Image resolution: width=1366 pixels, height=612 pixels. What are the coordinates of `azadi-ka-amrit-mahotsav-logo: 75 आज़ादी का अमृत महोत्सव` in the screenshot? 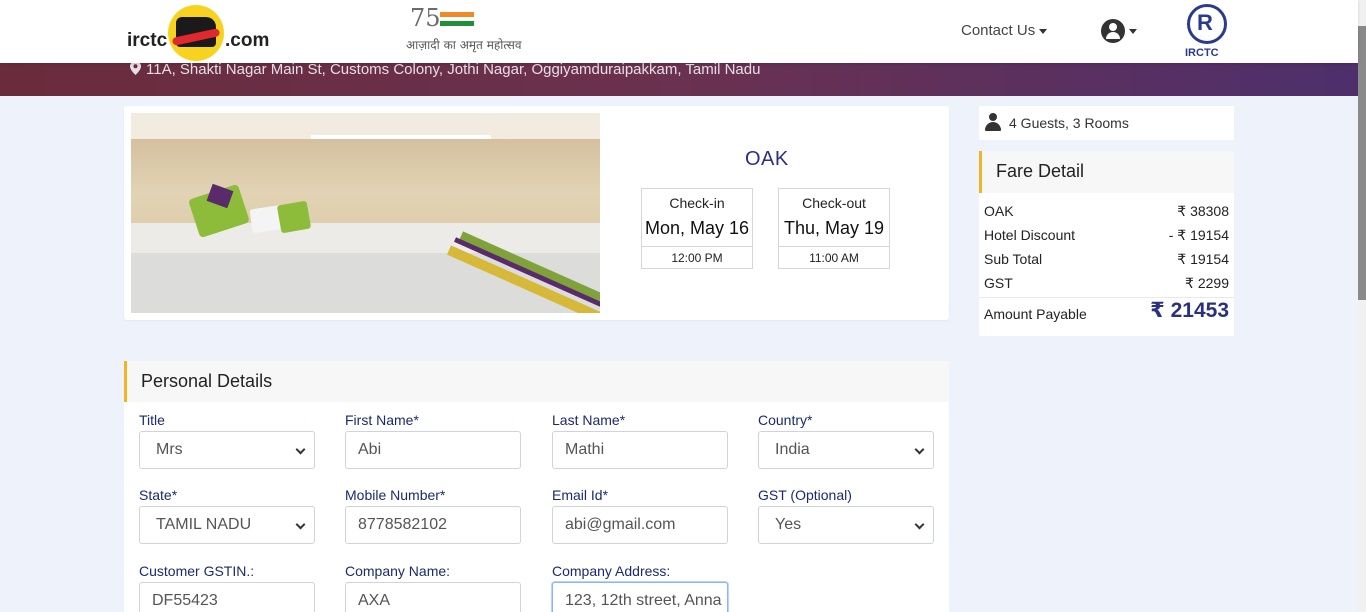 It's located at (463, 31).